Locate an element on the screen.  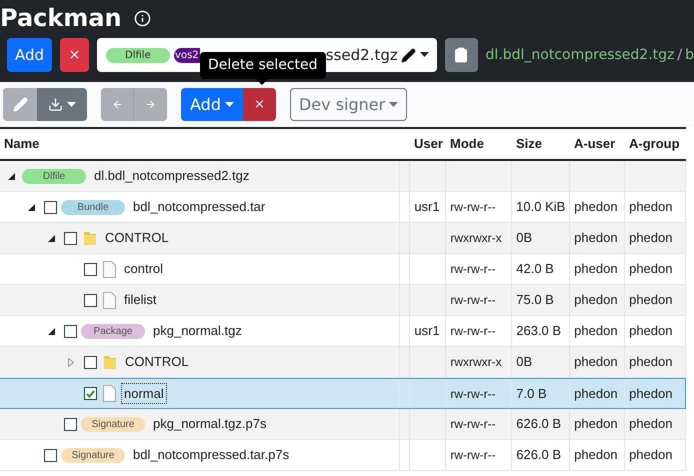
table-cell: 263.0 B is located at coordinates (540, 331).